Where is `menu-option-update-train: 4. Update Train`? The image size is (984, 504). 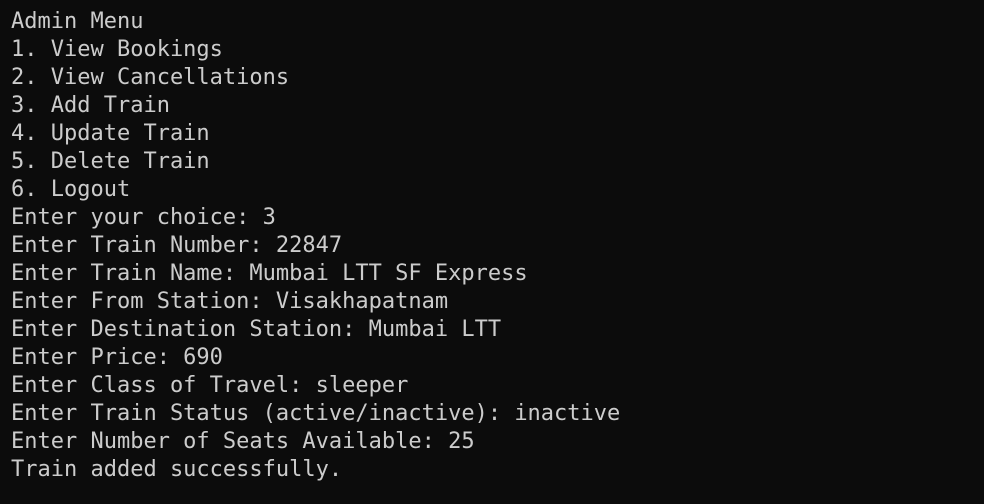
menu-option-update-train: 4. Update Train is located at coordinates (110, 133).